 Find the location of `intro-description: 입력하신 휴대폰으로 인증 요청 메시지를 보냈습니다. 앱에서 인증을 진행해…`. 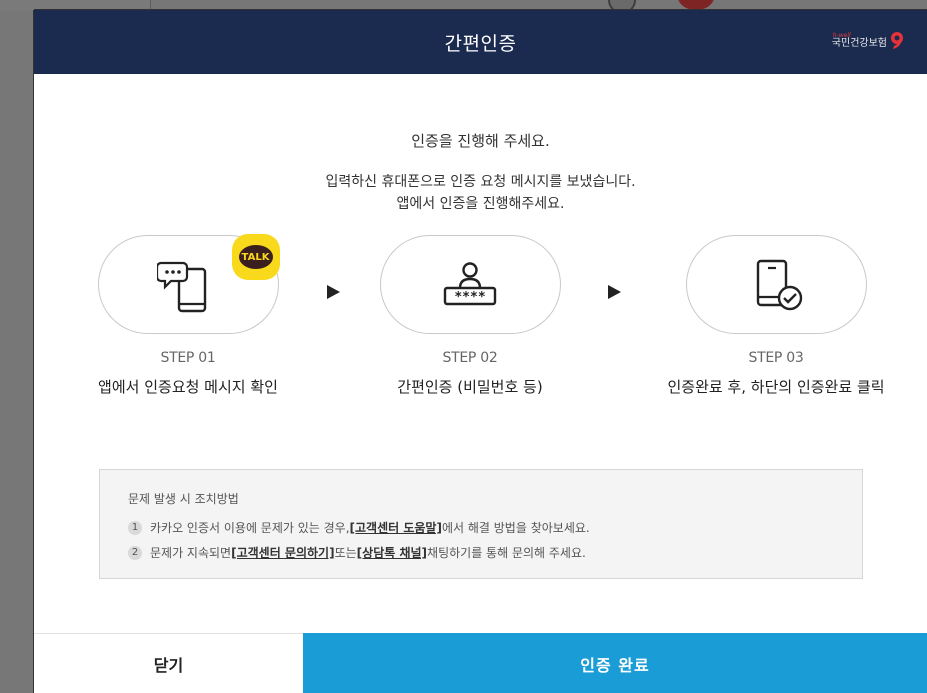

intro-description: 입력하신 휴대폰으로 인증 요청 메시지를 보냈습니다. 앱에서 인증을 진행해… is located at coordinates (480, 193).